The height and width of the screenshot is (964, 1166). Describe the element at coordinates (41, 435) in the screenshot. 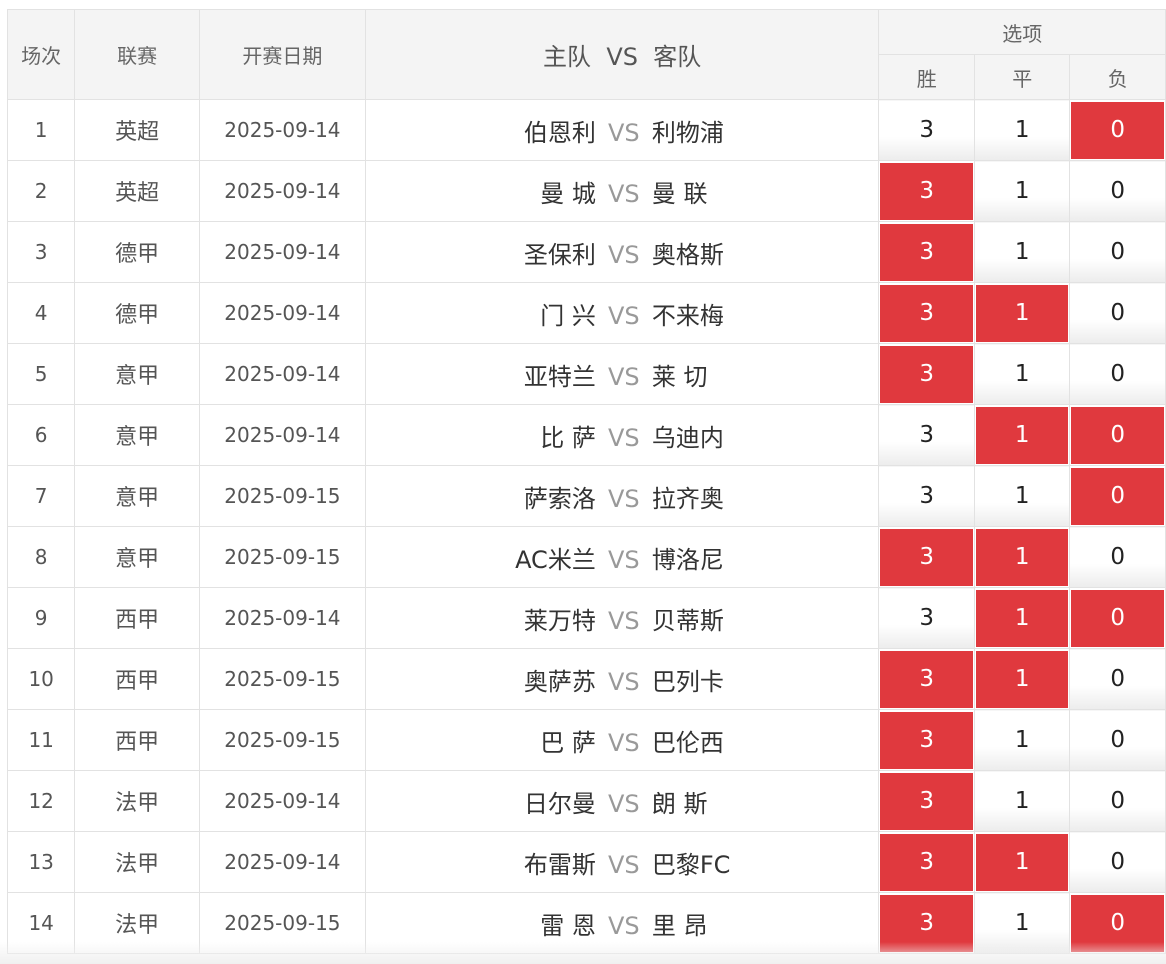

I see `match-number: 6` at that location.